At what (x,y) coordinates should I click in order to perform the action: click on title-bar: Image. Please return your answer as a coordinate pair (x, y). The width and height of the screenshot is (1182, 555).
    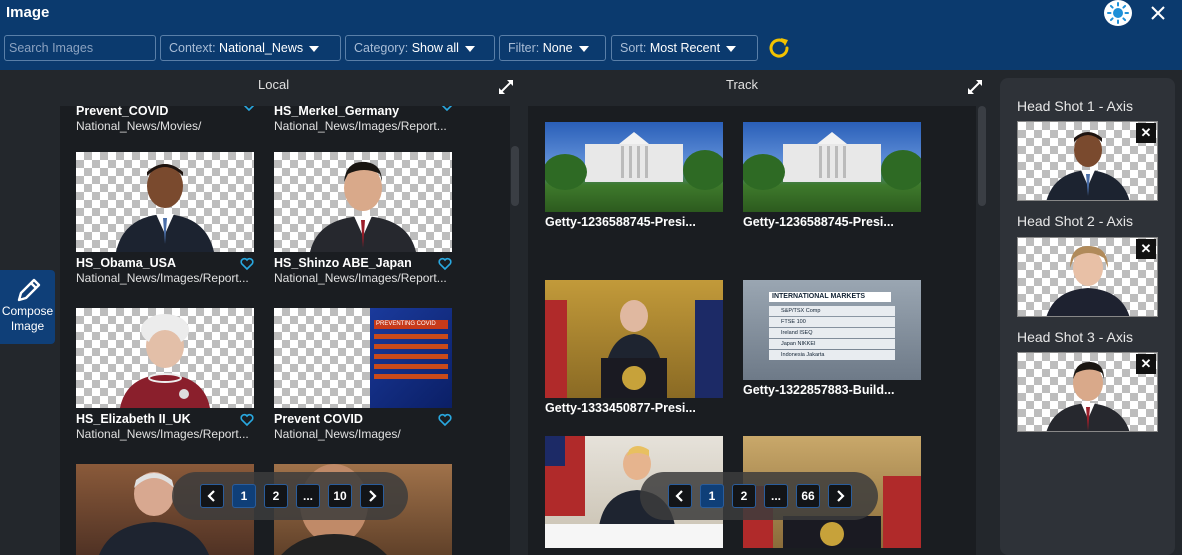
    Looking at the image, I should click on (591, 13).